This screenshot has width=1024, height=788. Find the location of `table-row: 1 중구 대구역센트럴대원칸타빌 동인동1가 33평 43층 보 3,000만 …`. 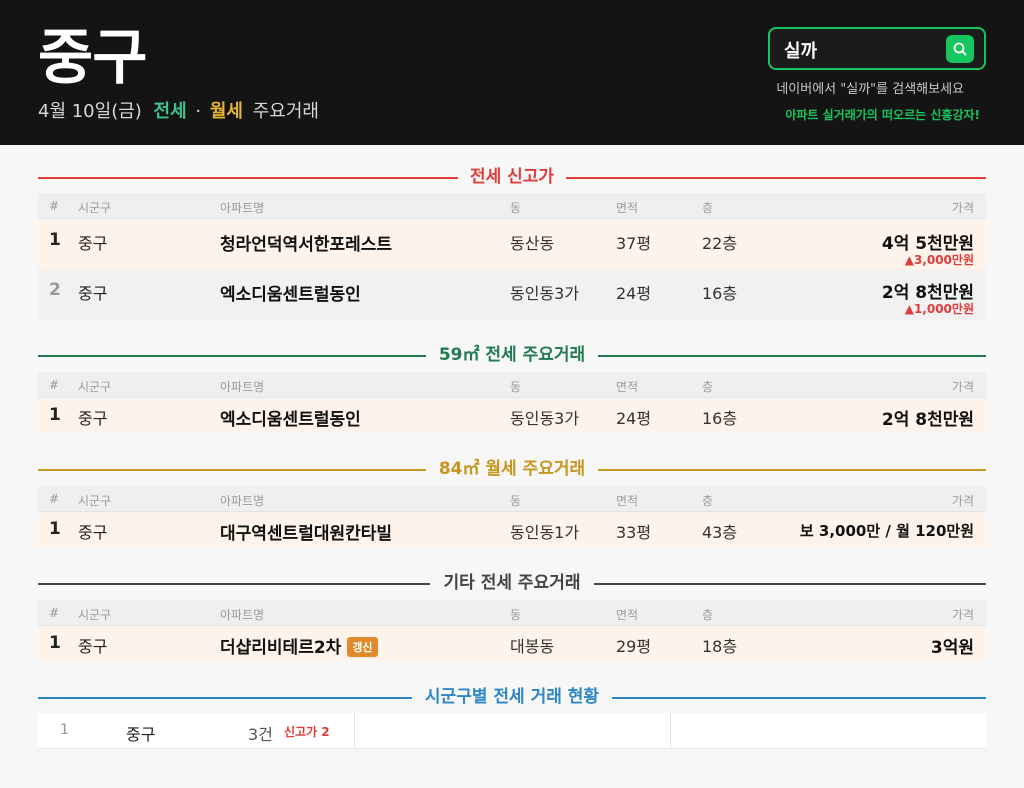

table-row: 1 중구 대구역센트럴대원칸타빌 동인동1가 33평 43층 보 3,000만 … is located at coordinates (512, 530).